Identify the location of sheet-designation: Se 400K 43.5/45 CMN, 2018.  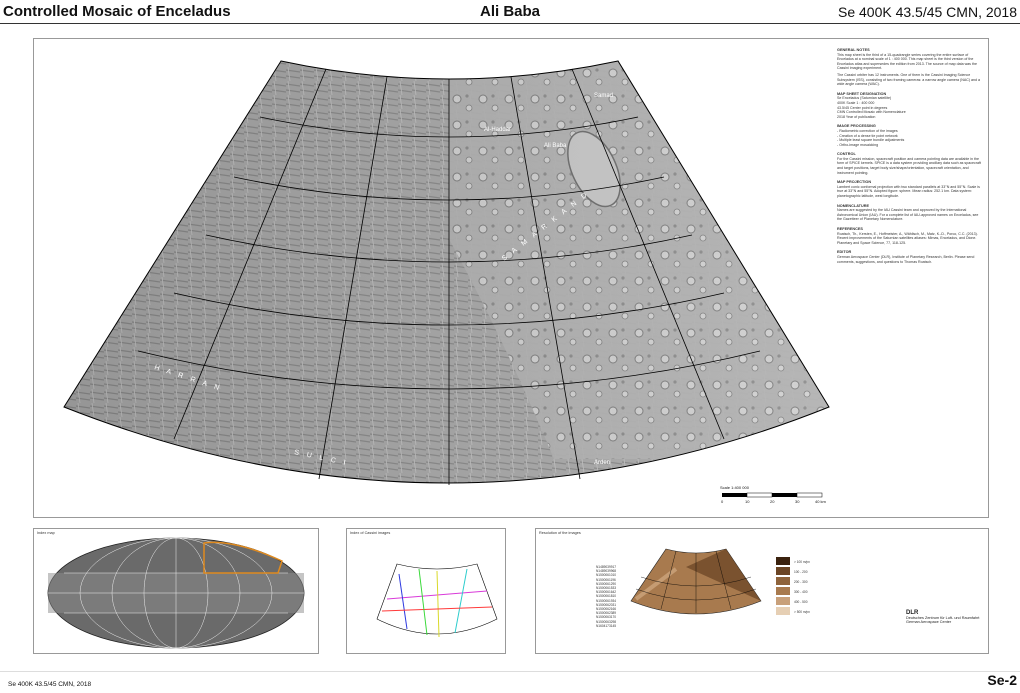
(927, 12).